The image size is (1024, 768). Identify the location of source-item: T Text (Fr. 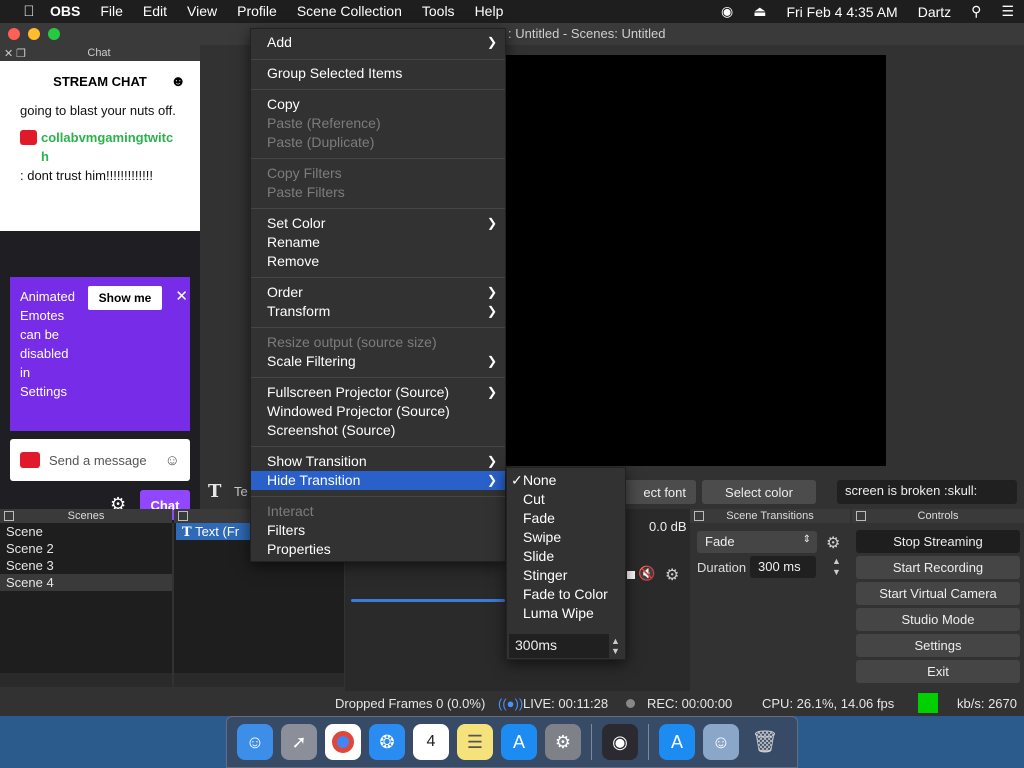
(214, 531).